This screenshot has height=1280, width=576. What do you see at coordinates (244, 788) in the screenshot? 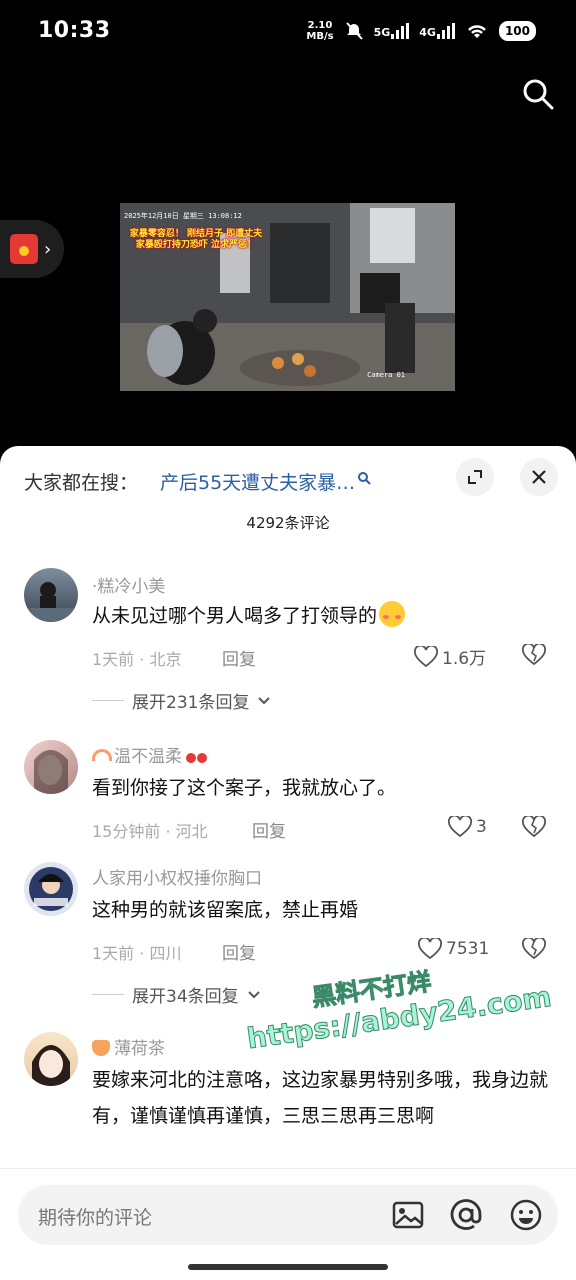
I see `comment-text: 看到你接了这个案子，我就放心了。` at bounding box center [244, 788].